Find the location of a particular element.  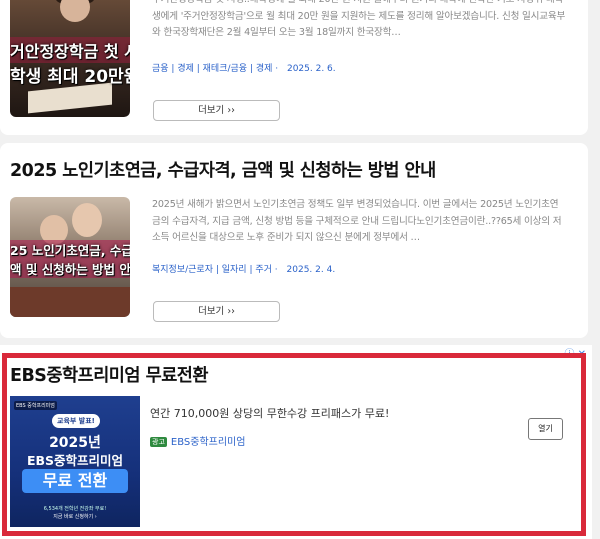

ad-brand-name: EBS중학프리미엄 is located at coordinates (208, 442).